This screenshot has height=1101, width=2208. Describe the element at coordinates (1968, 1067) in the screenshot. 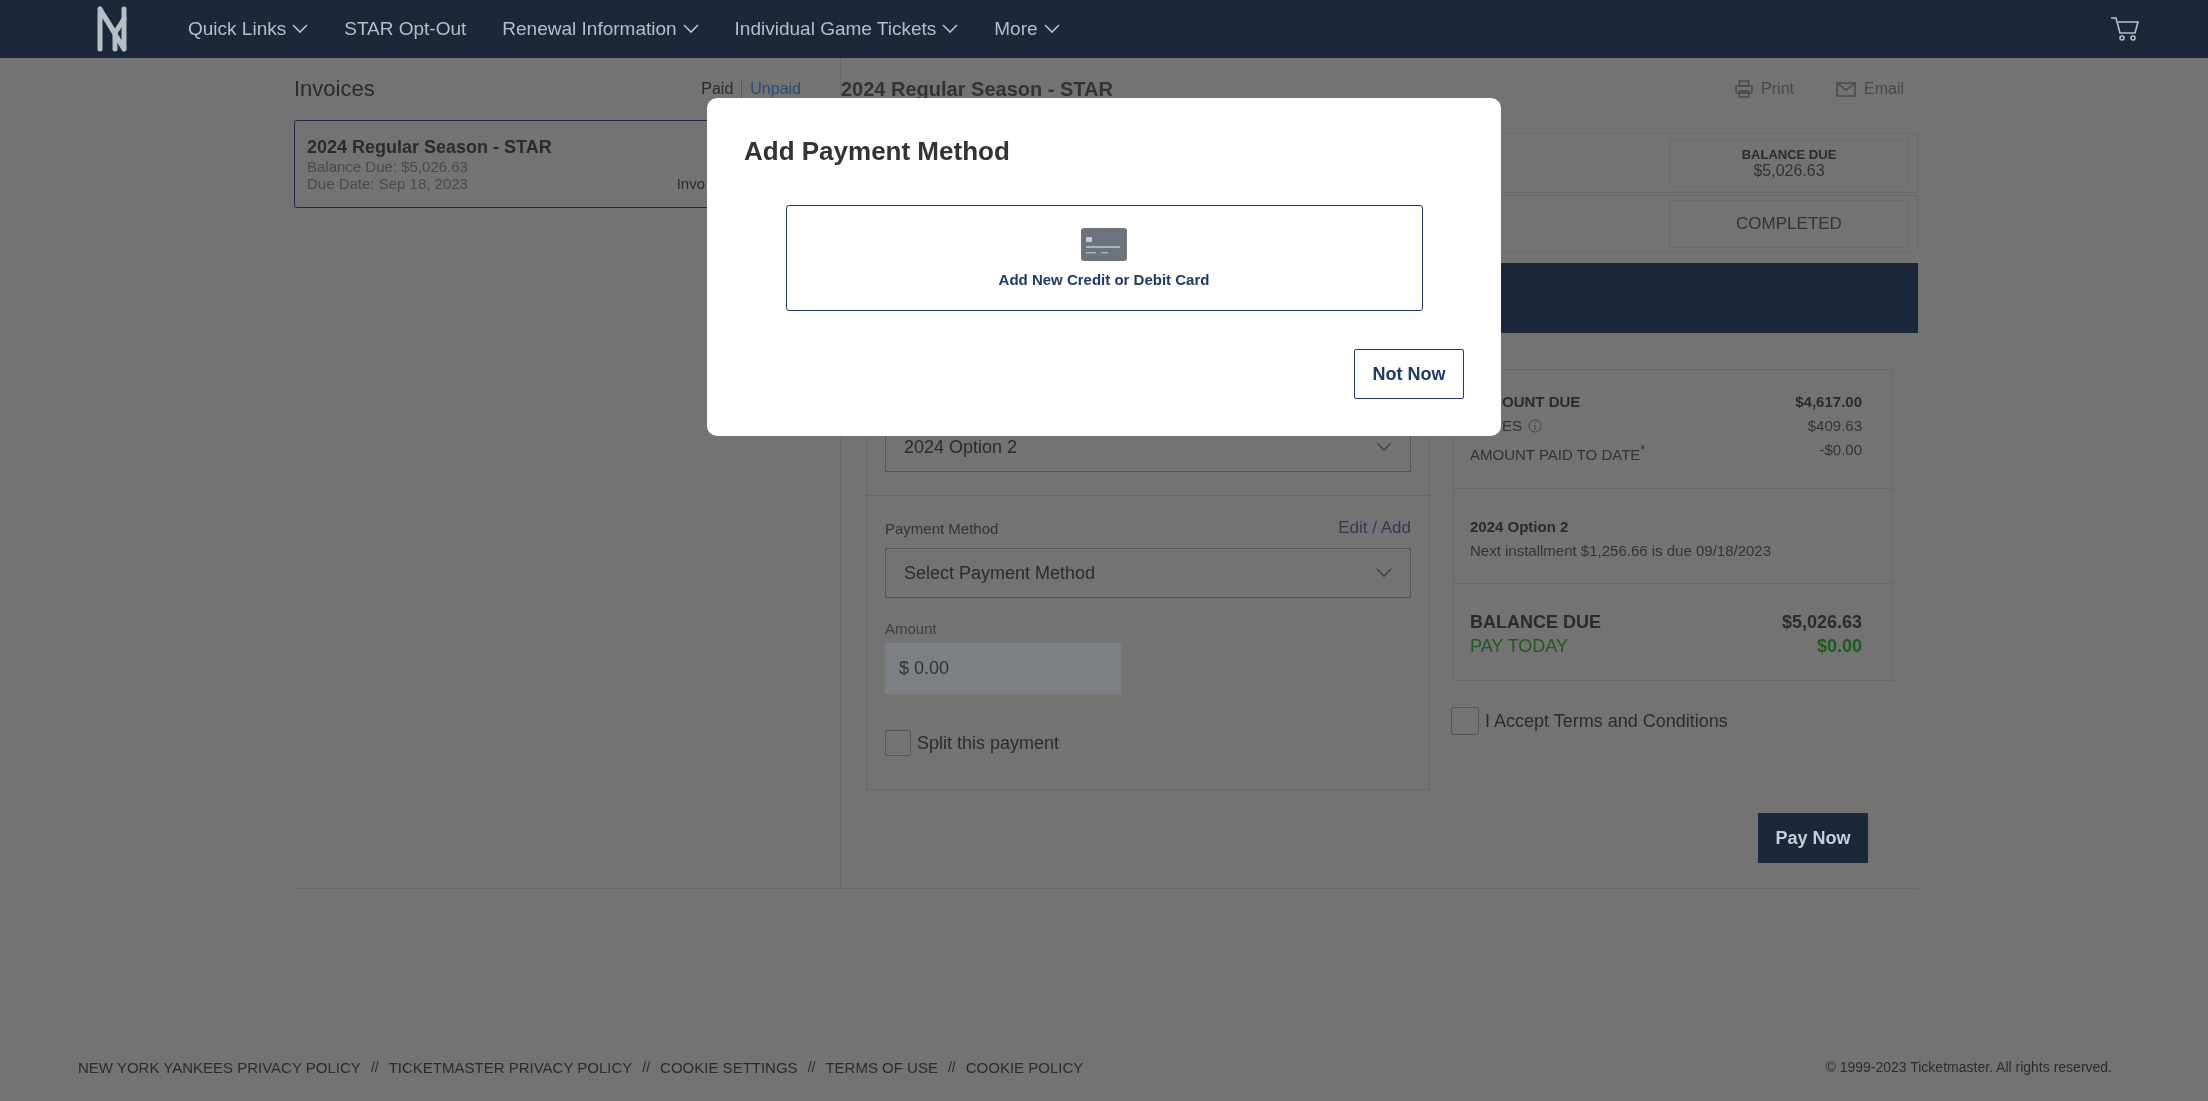

I see `copyright-text: © 1999-2023 Ticketmaster. All rights reserved.` at that location.